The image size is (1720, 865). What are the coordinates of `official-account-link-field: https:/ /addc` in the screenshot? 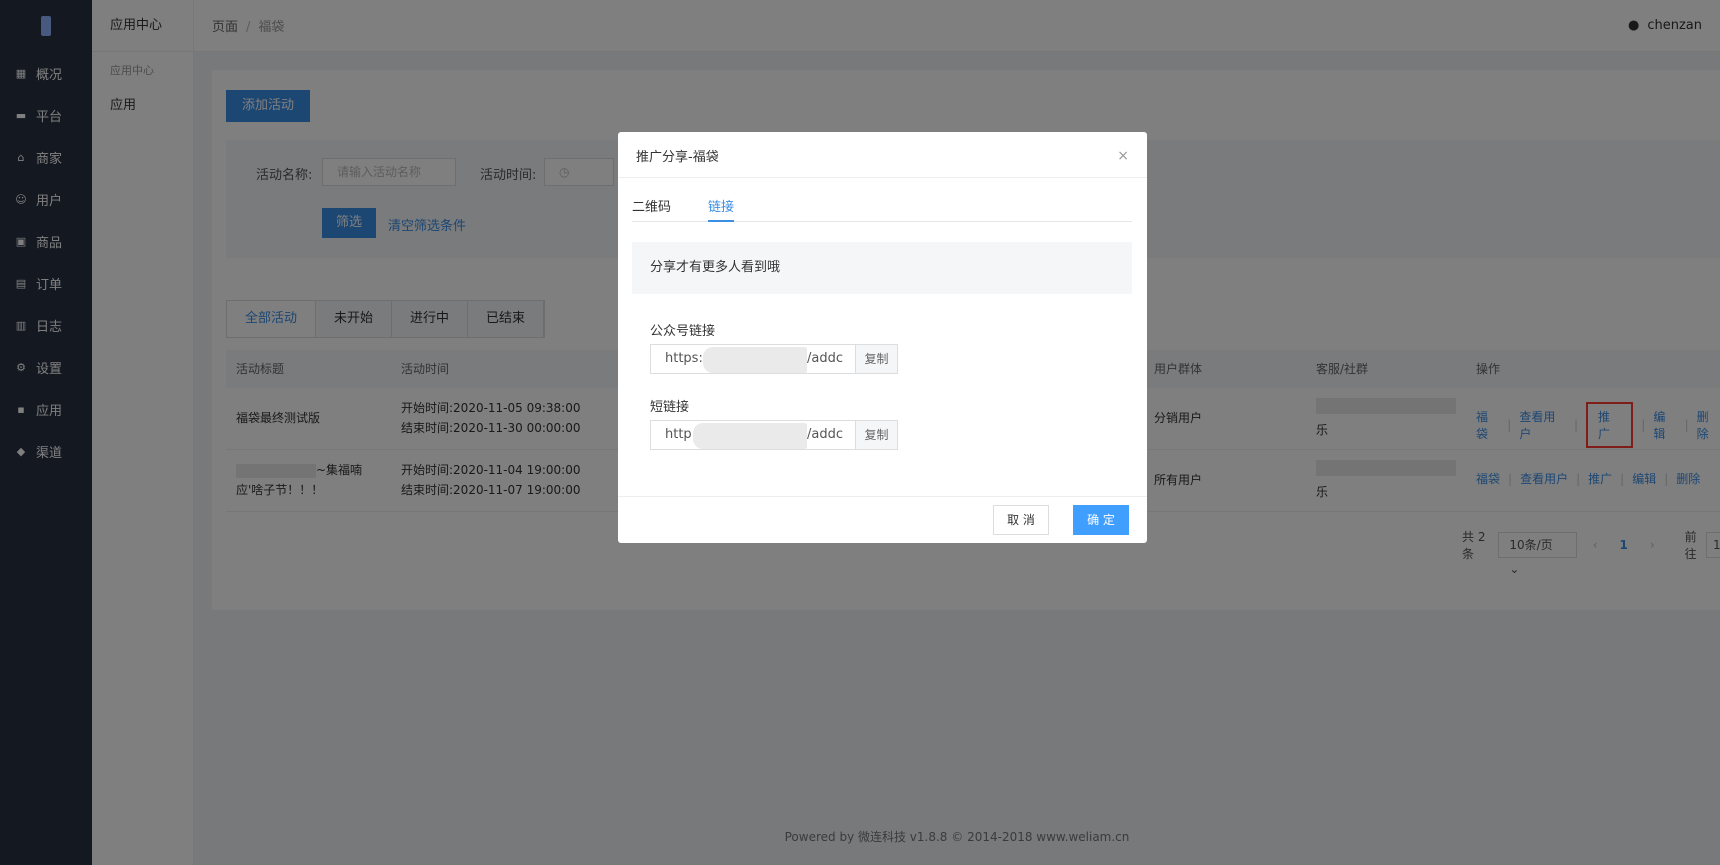 It's located at (753, 359).